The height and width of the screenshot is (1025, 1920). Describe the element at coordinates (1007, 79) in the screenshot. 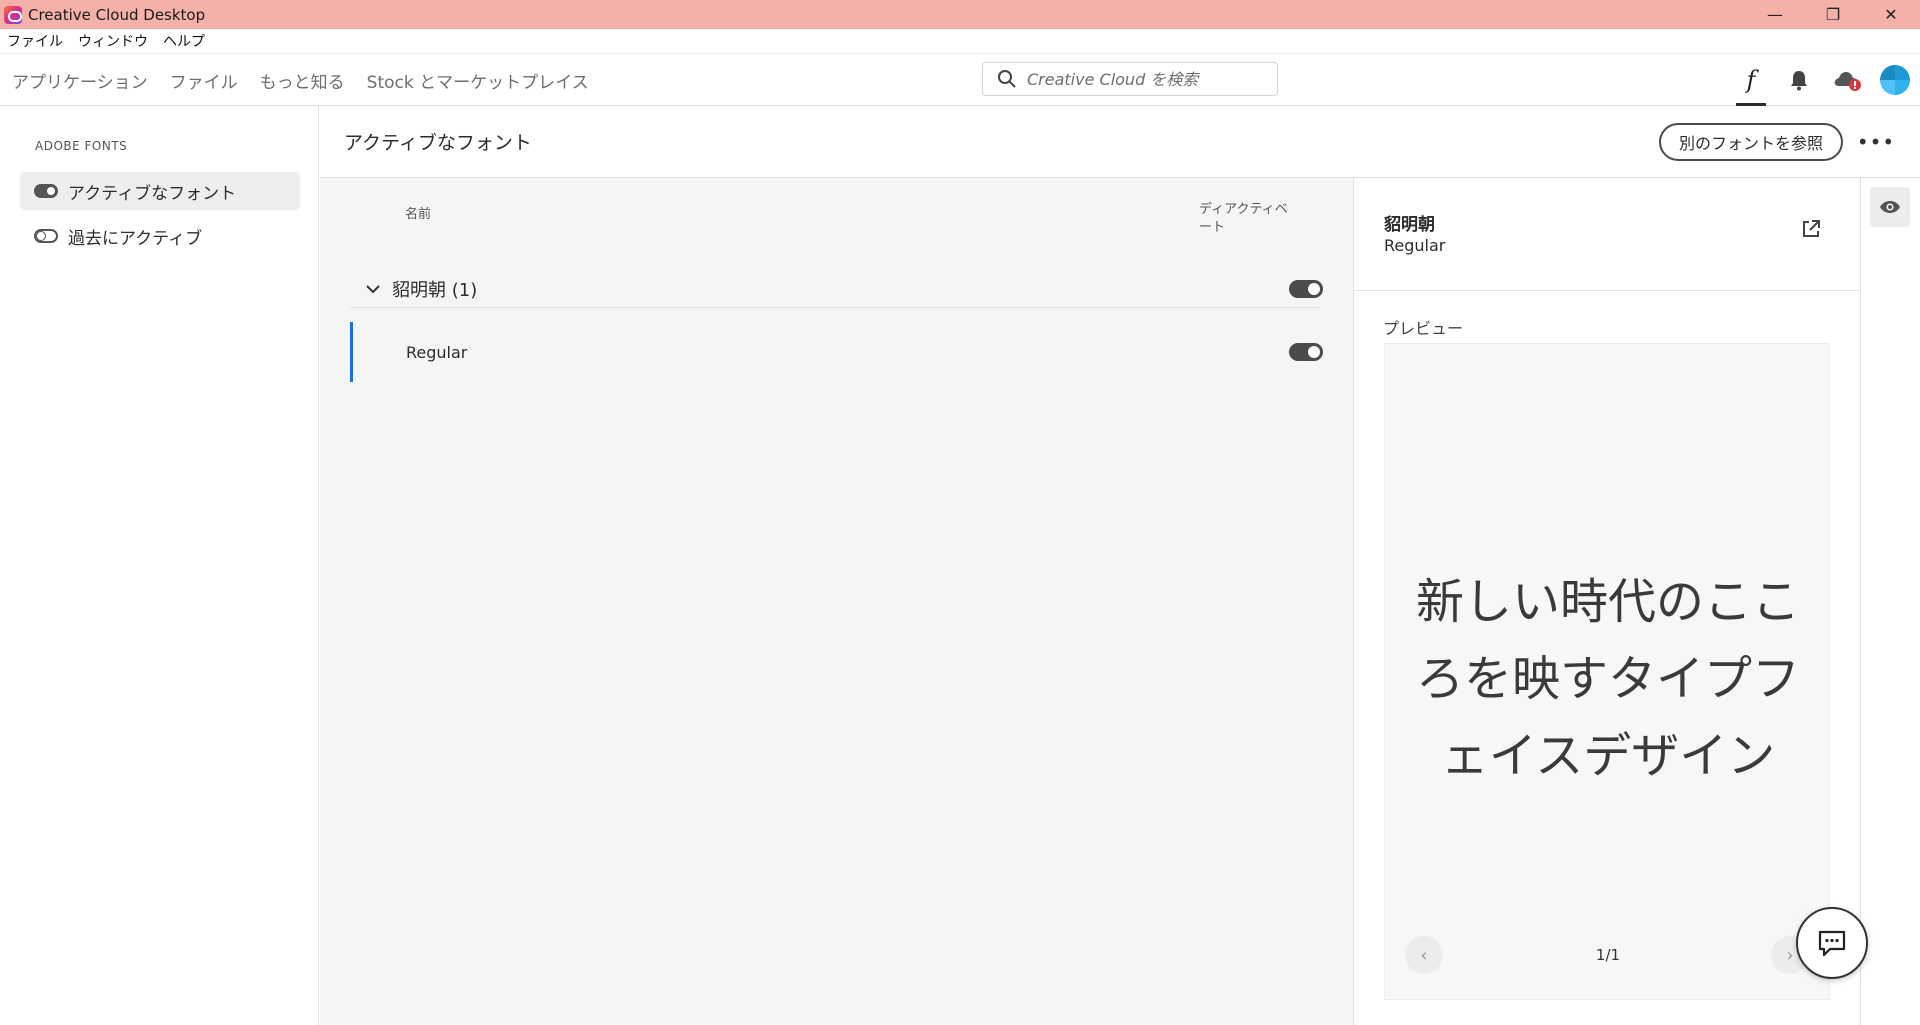

I see `search-icon` at that location.